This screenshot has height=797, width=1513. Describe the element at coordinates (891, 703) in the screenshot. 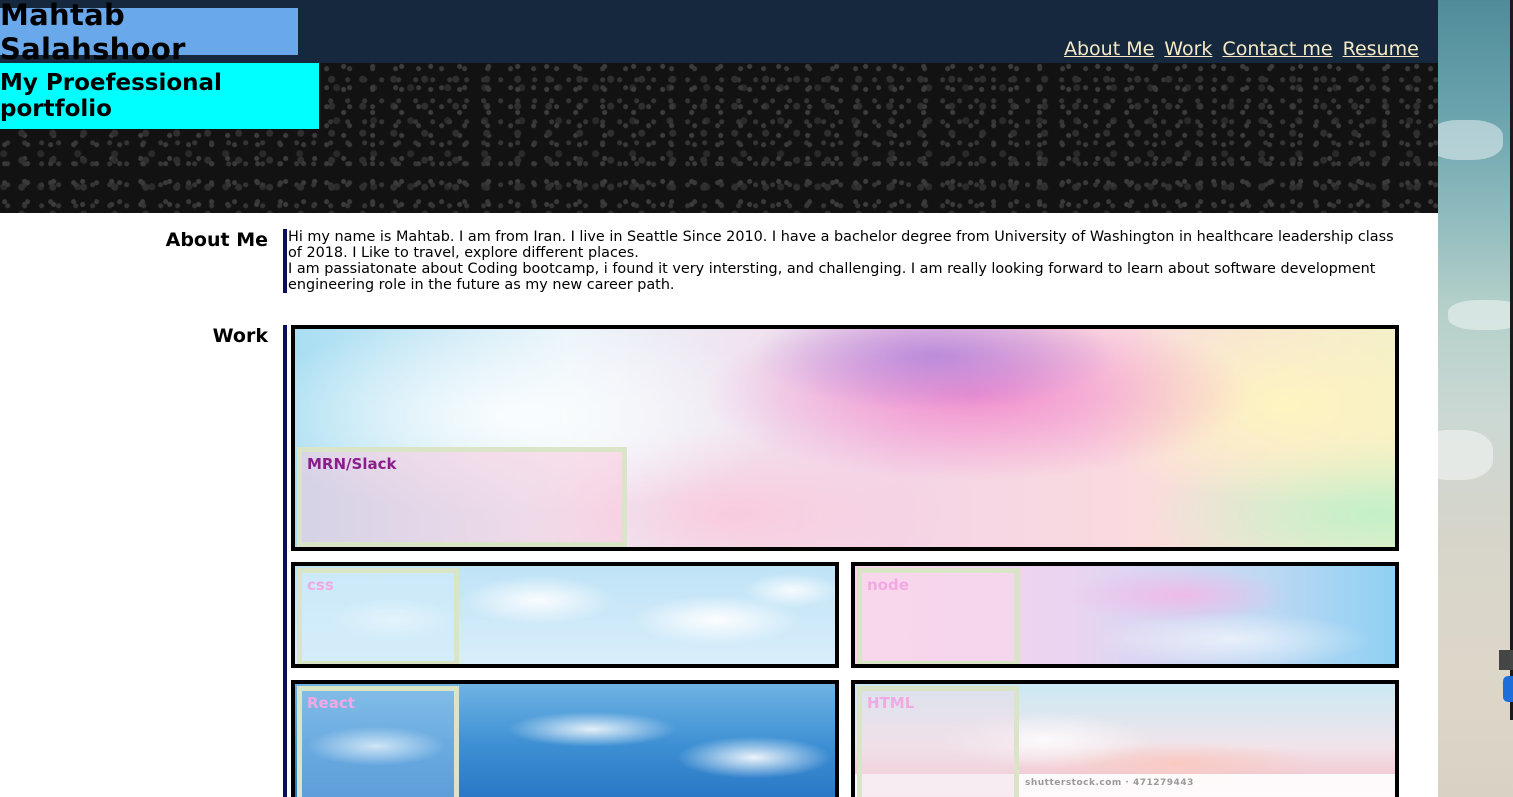

I see `project-title: HTML` at that location.